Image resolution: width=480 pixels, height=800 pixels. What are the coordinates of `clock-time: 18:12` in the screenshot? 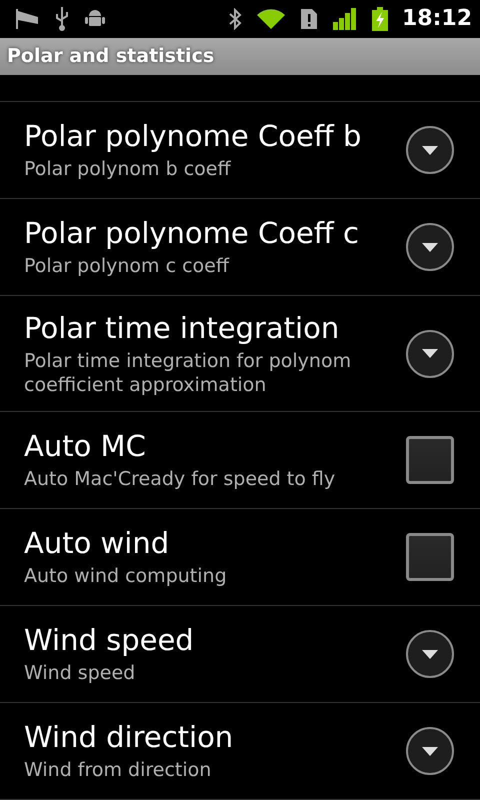 It's located at (437, 19).